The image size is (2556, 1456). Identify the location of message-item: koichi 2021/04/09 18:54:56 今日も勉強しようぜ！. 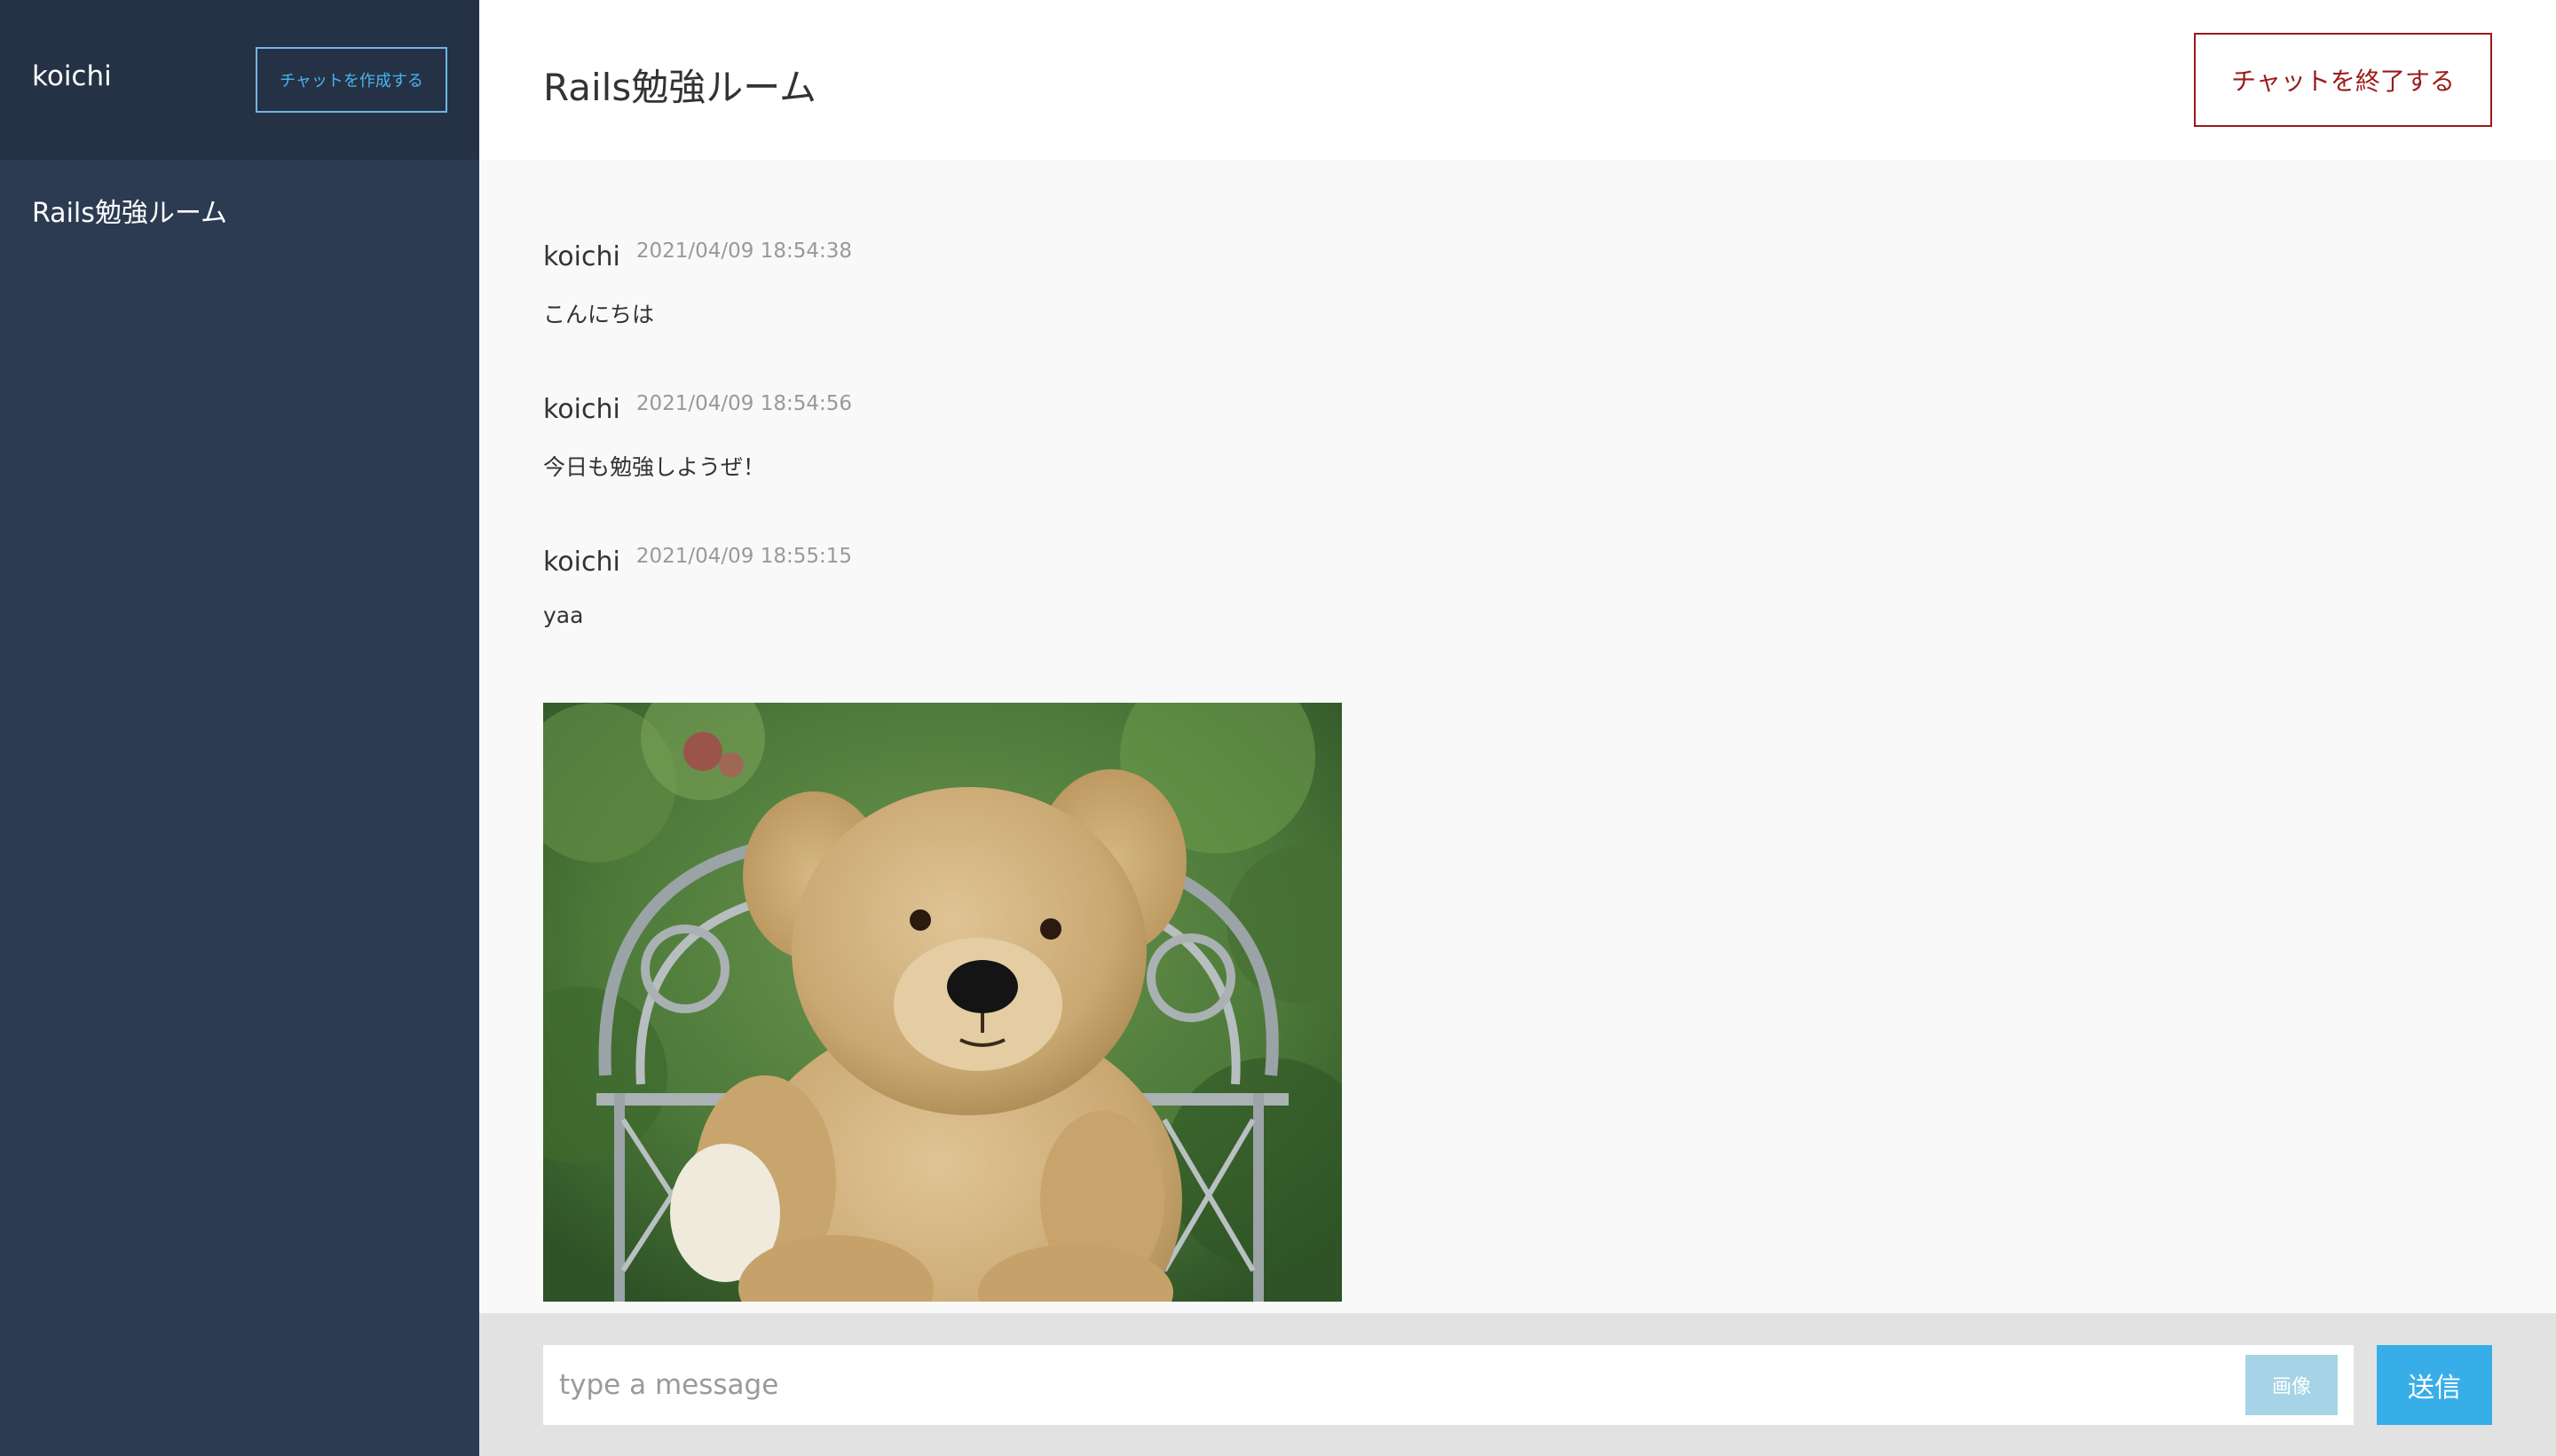
(698, 437).